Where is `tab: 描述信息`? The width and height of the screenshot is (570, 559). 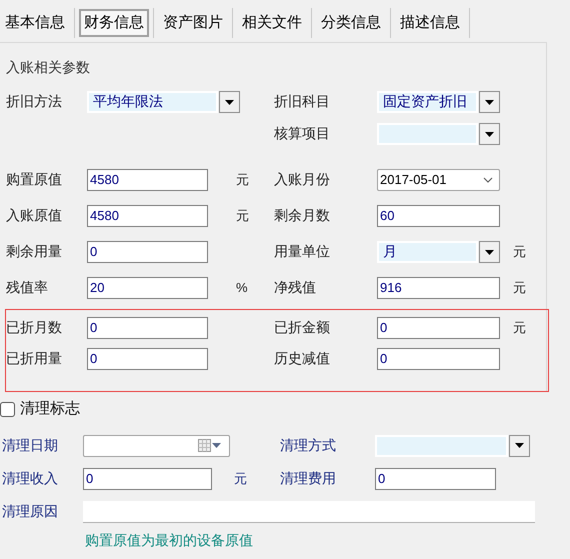 tab: 描述信息 is located at coordinates (430, 23).